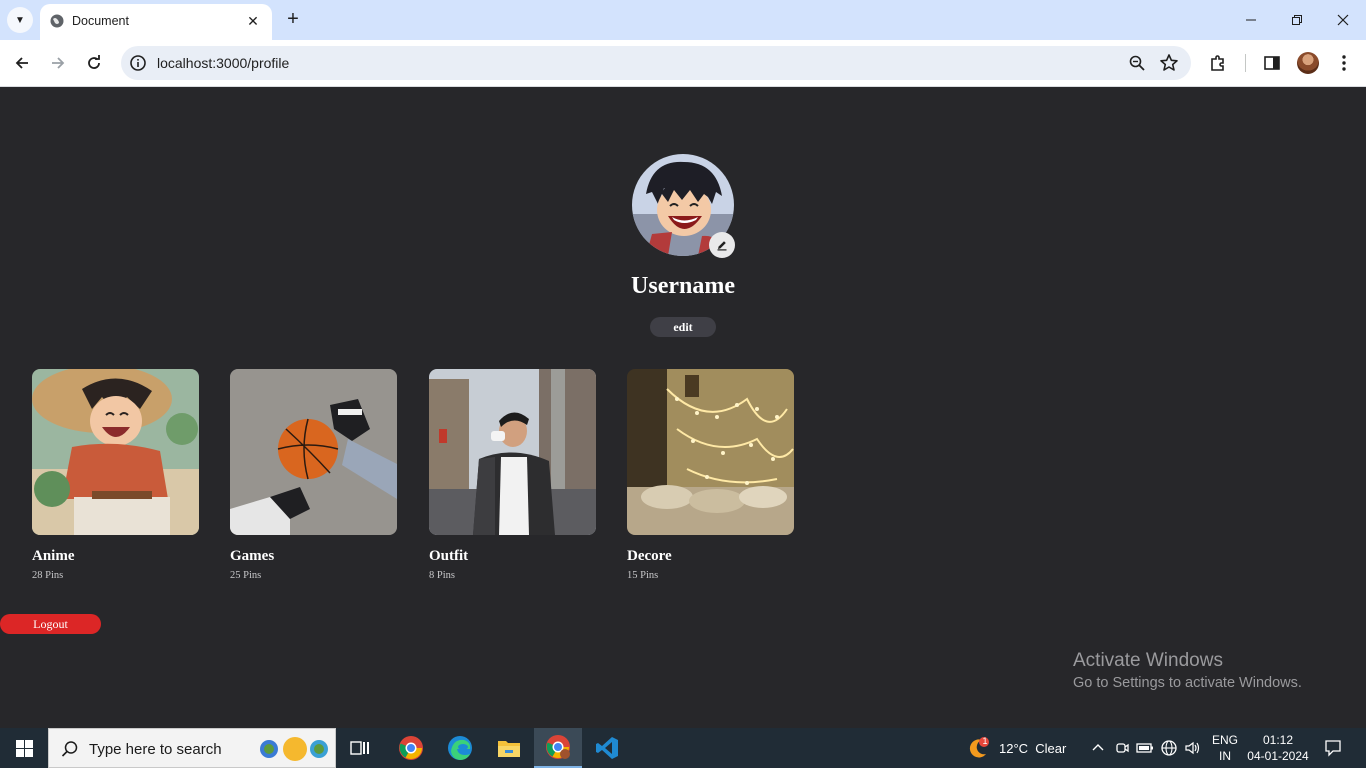 This screenshot has width=1366, height=768. I want to click on folder-icon, so click(509, 749).